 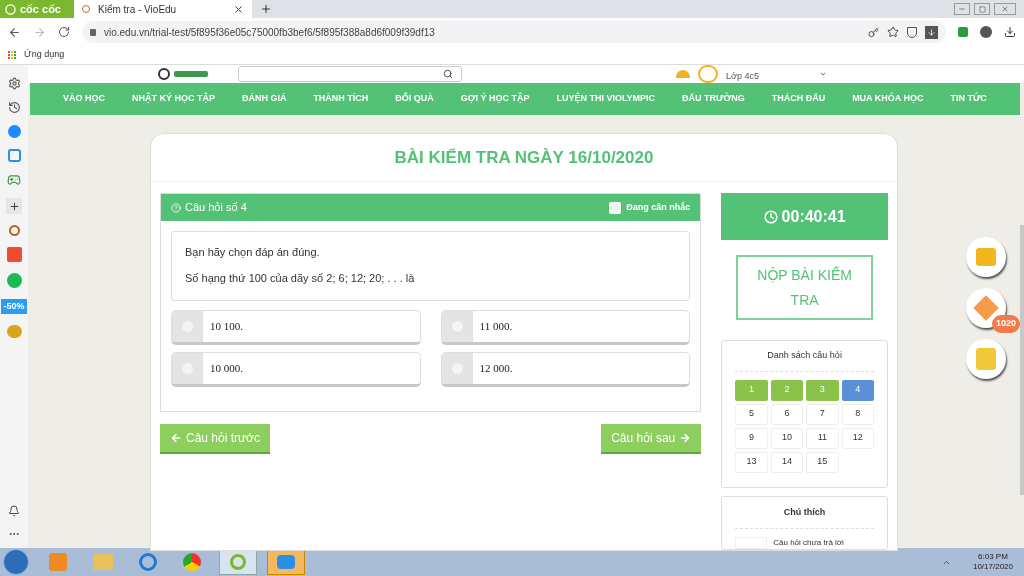 I want to click on option-text: 10 000., so click(x=226, y=369).